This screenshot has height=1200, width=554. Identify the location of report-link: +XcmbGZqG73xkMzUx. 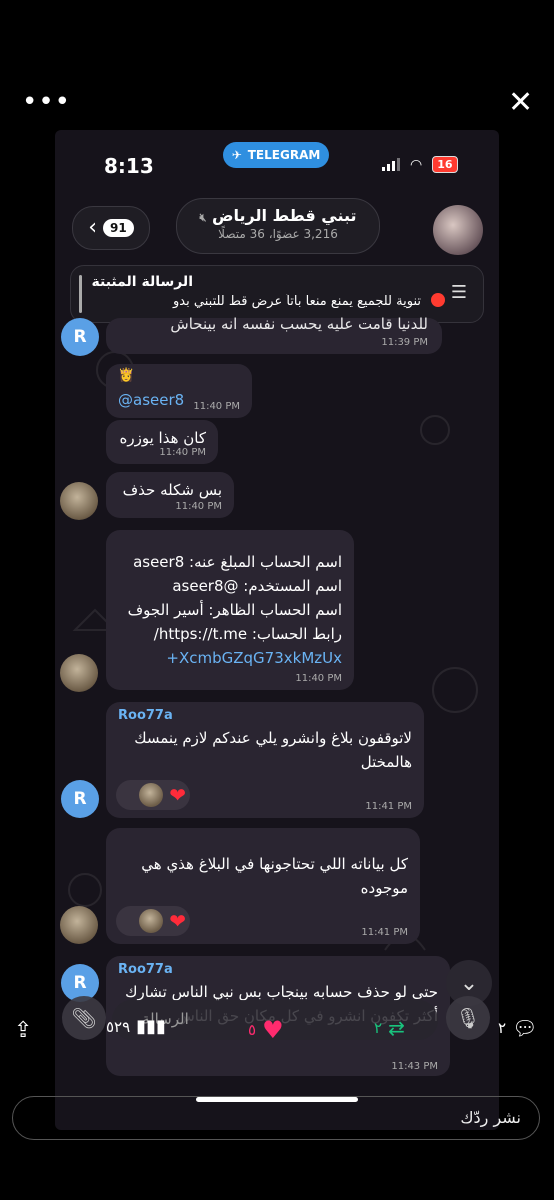
(235, 658).